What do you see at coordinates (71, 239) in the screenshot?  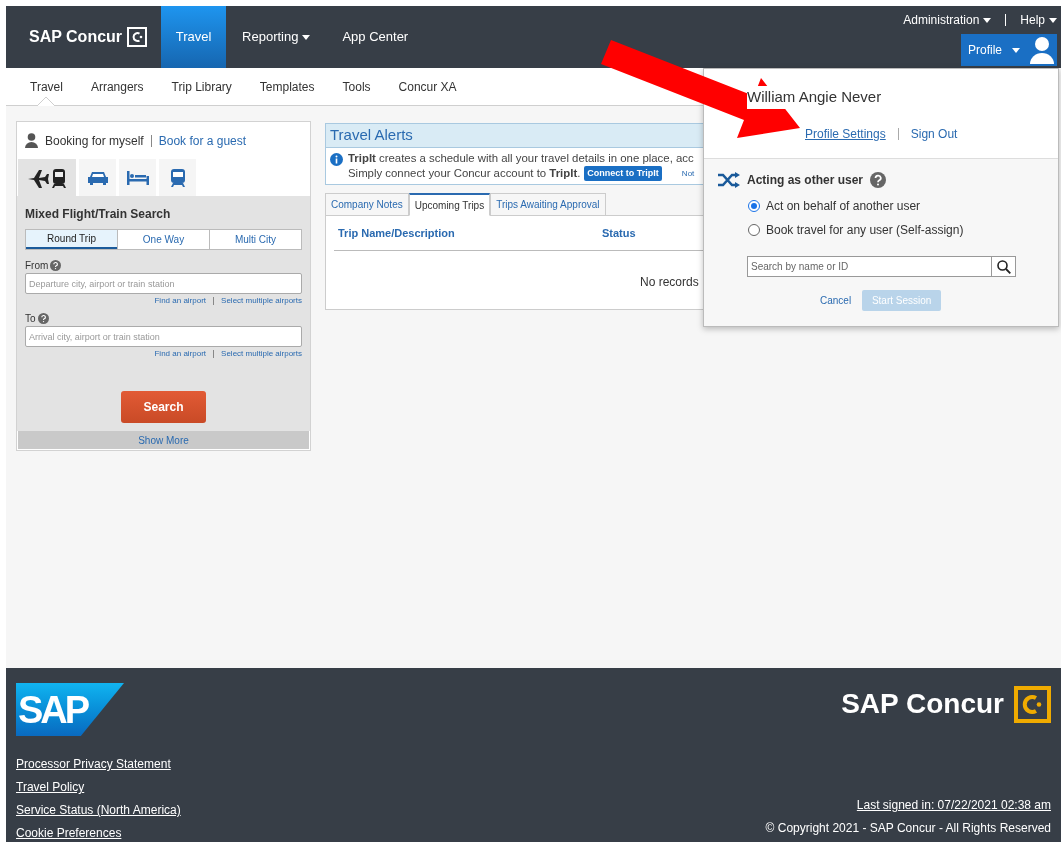 I see `trip-type-tab: Round Trip` at bounding box center [71, 239].